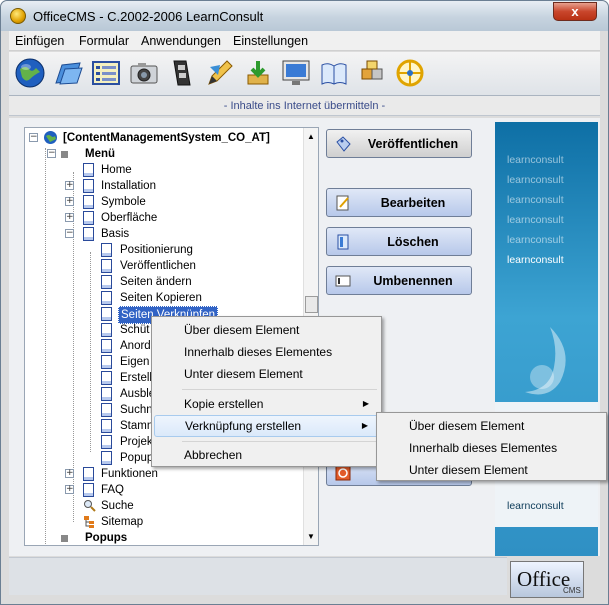 Image resolution: width=609 pixels, height=605 pixels. Describe the element at coordinates (491, 470) in the screenshot. I see `sub-below-element: Unter diesem Element` at that location.